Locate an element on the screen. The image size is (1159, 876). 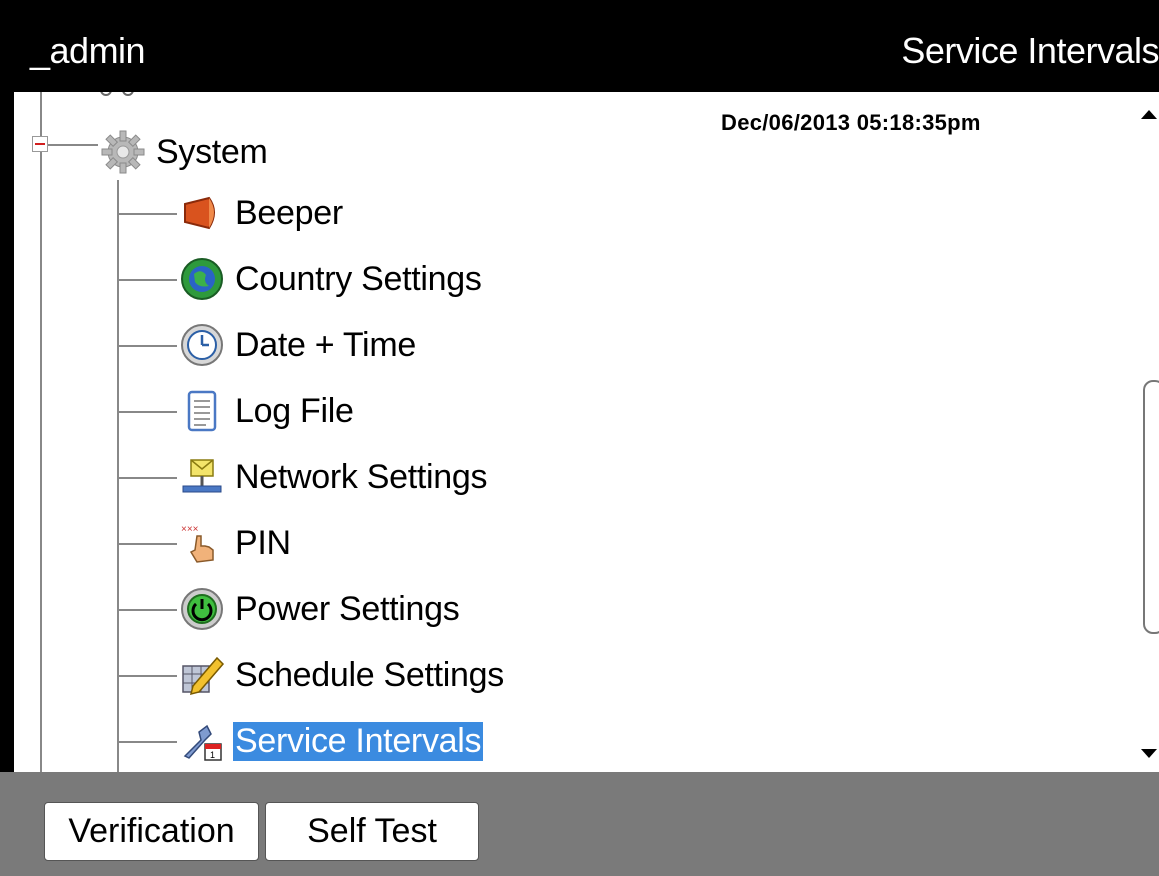
tree-node-power-settings: Power Settings is located at coordinates (319, 609).